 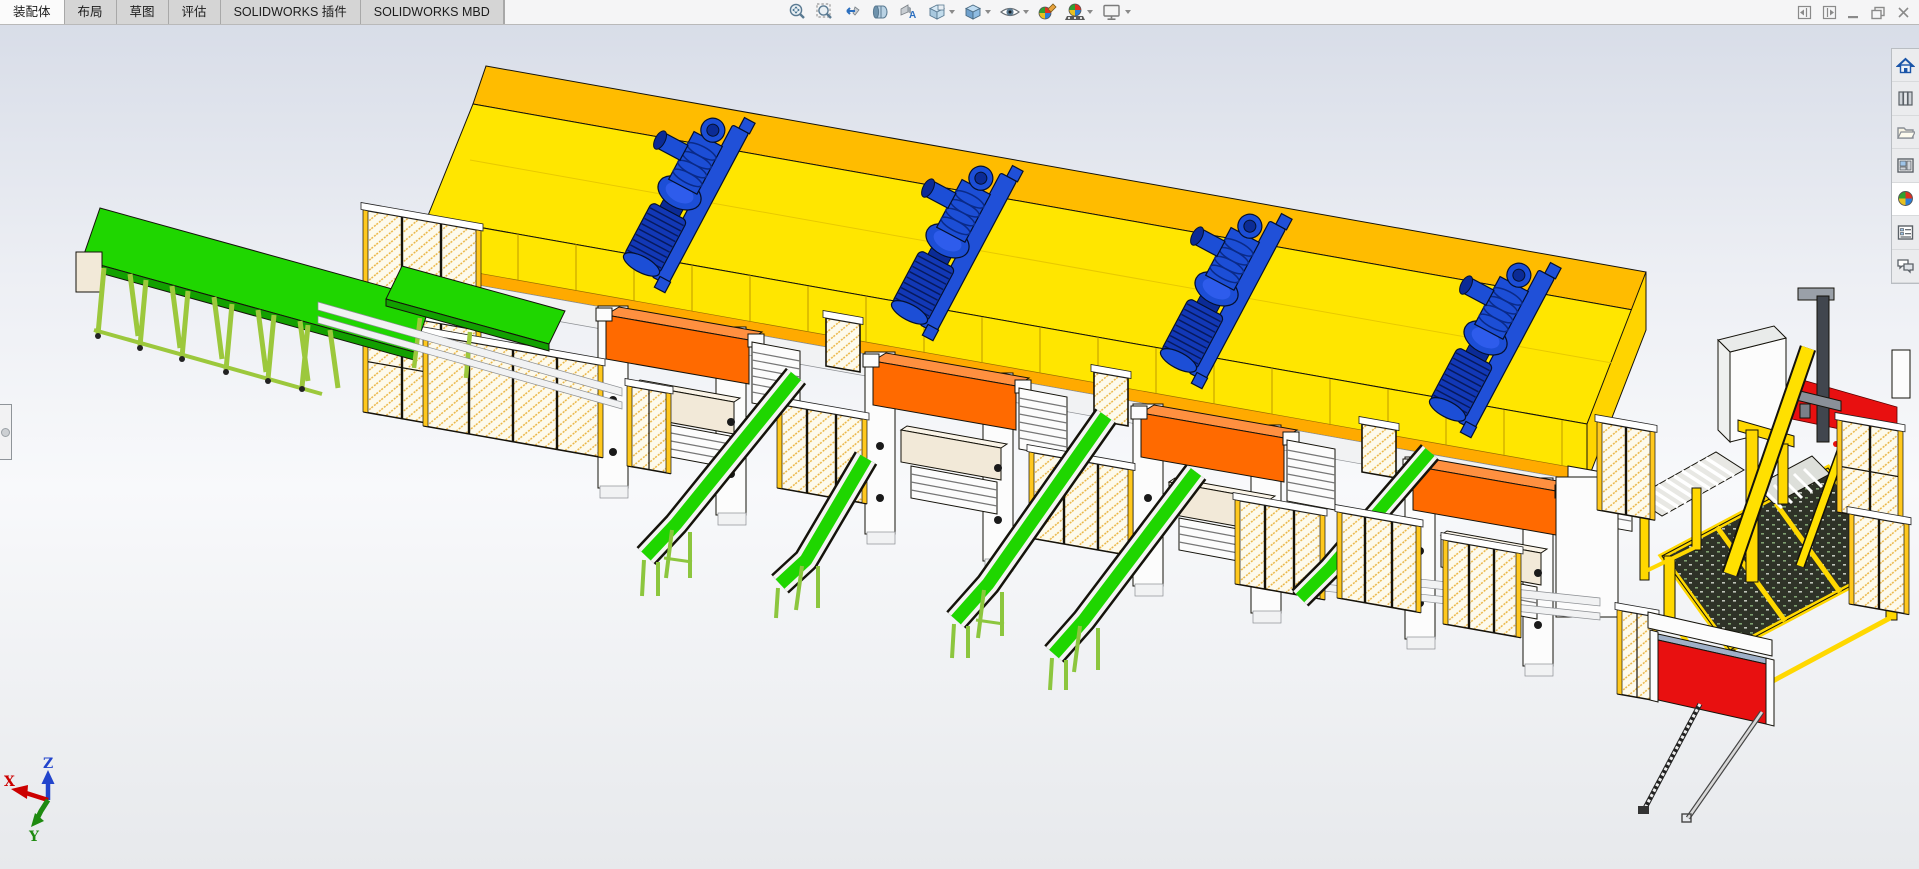 I want to click on section-view-button, so click(x=881, y=12).